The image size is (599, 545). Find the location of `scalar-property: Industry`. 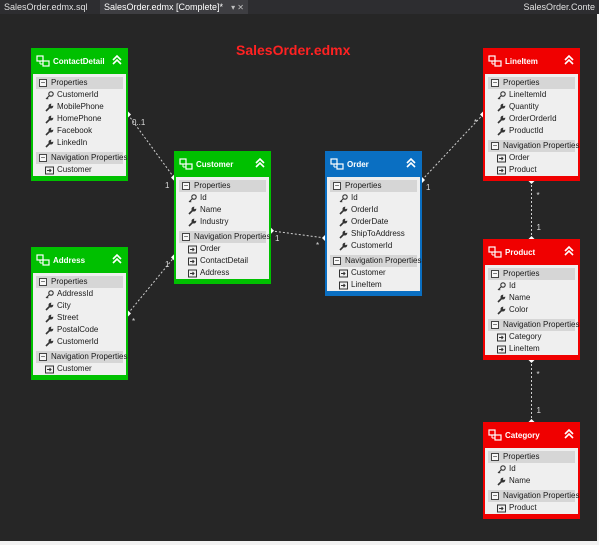

scalar-property: Industry is located at coordinates (222, 222).